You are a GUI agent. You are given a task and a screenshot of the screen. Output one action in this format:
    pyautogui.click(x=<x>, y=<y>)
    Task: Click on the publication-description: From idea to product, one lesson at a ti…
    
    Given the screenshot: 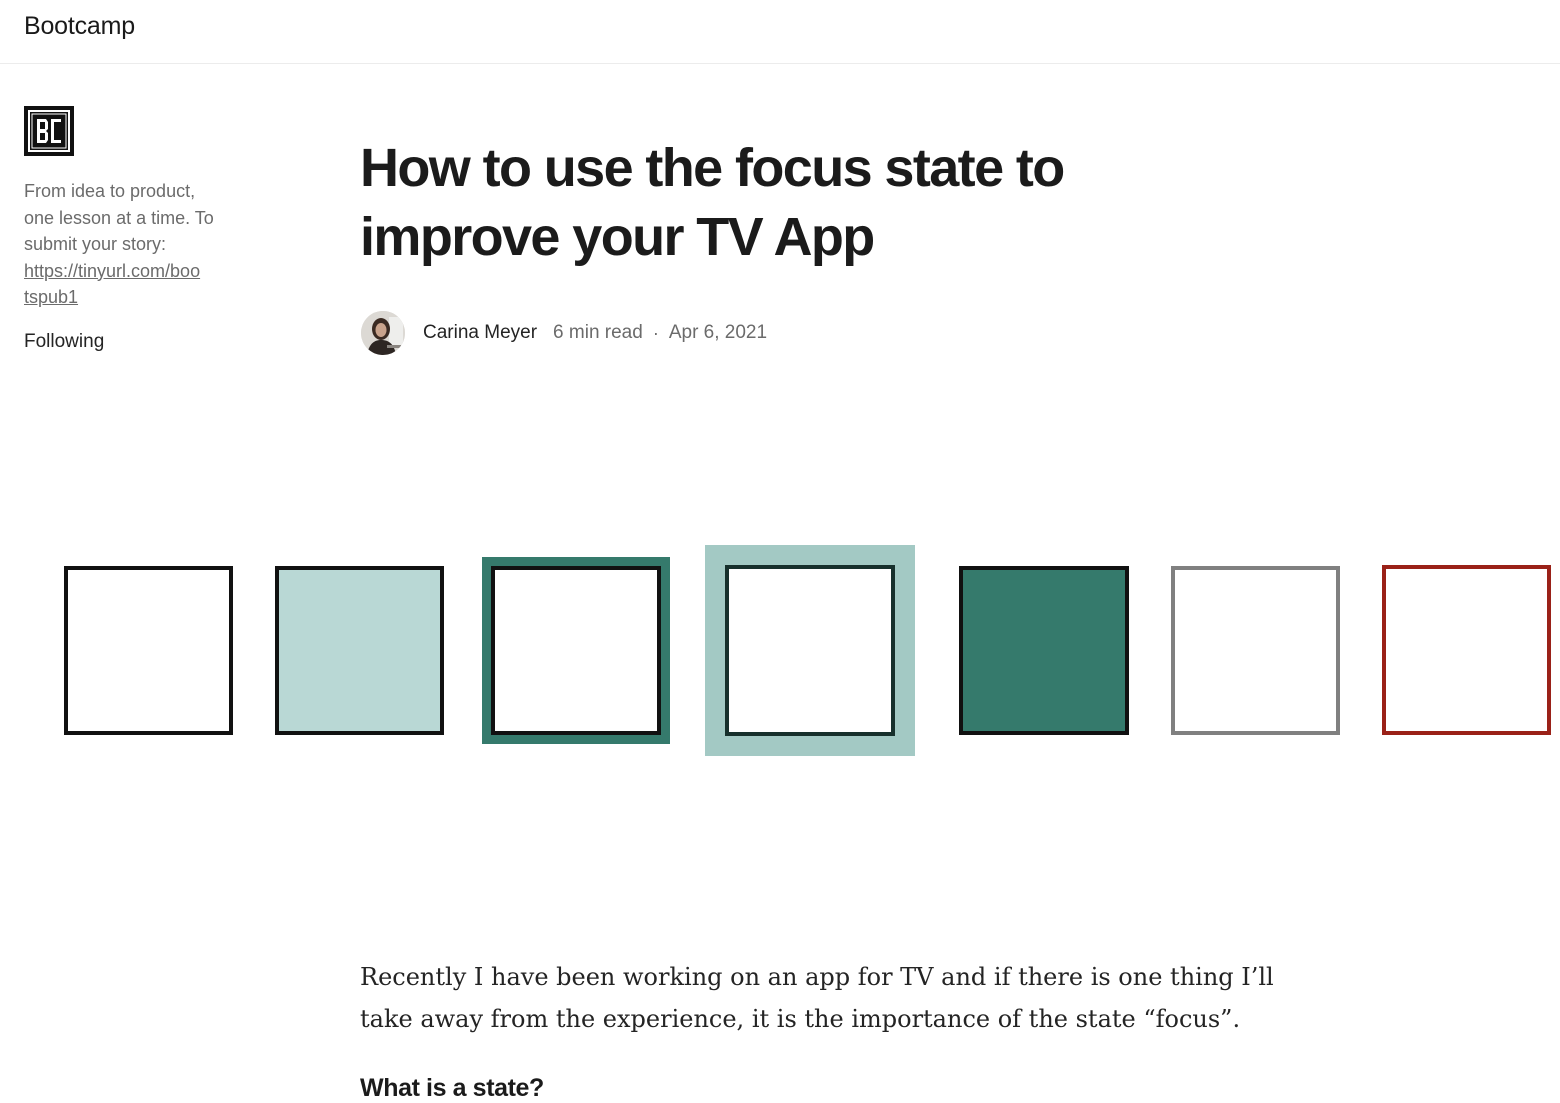 What is the action you would take?
    pyautogui.click(x=124, y=244)
    